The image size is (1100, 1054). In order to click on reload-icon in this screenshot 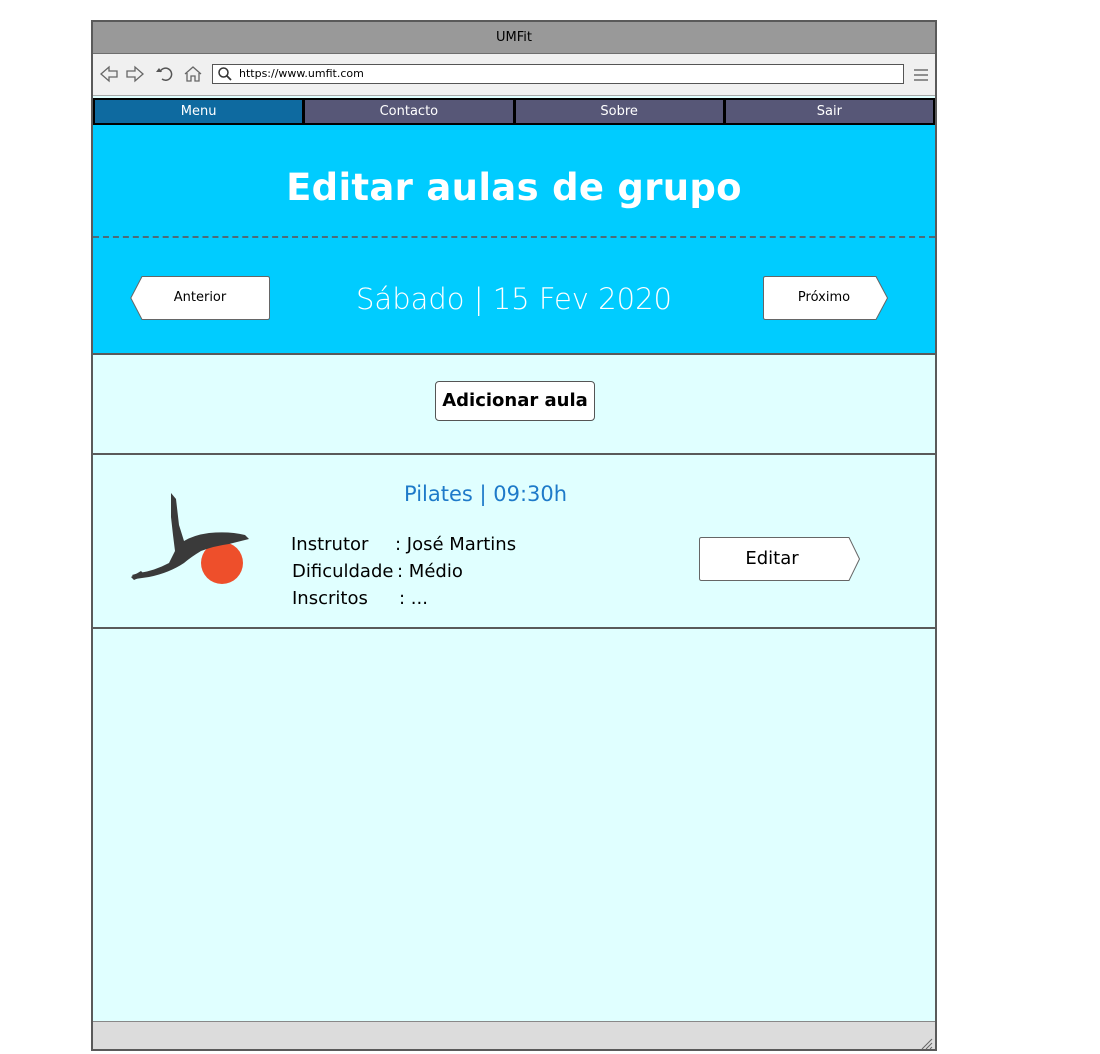, I will do `click(165, 74)`.